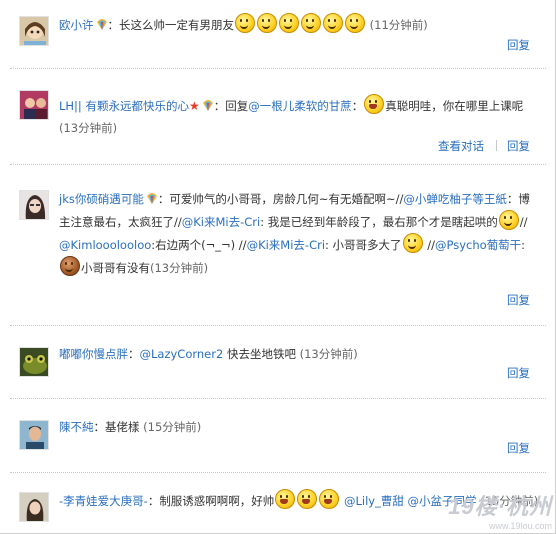 Image resolution: width=556 pixels, height=534 pixels. I want to click on username-link: 陳不純, so click(76, 427).